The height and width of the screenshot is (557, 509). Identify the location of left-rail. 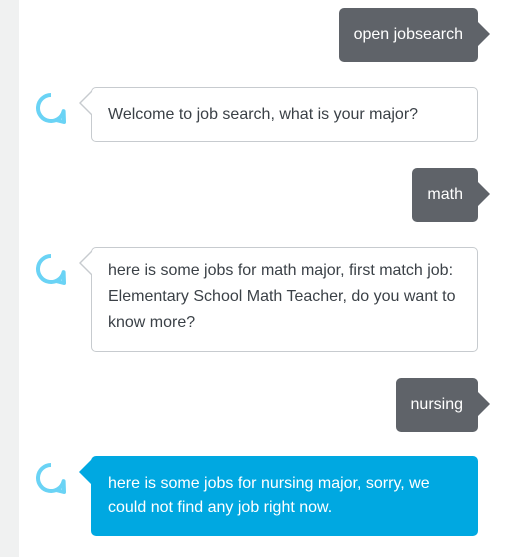
(9, 278).